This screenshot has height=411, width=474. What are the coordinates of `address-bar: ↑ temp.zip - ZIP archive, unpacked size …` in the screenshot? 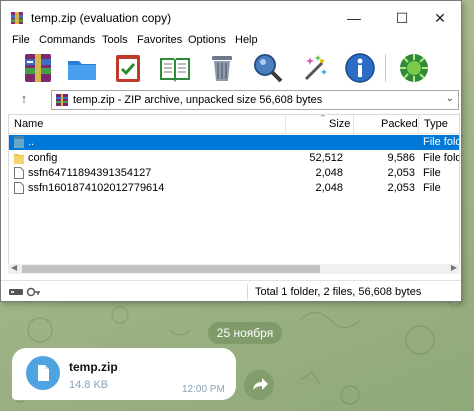 It's located at (231, 100).